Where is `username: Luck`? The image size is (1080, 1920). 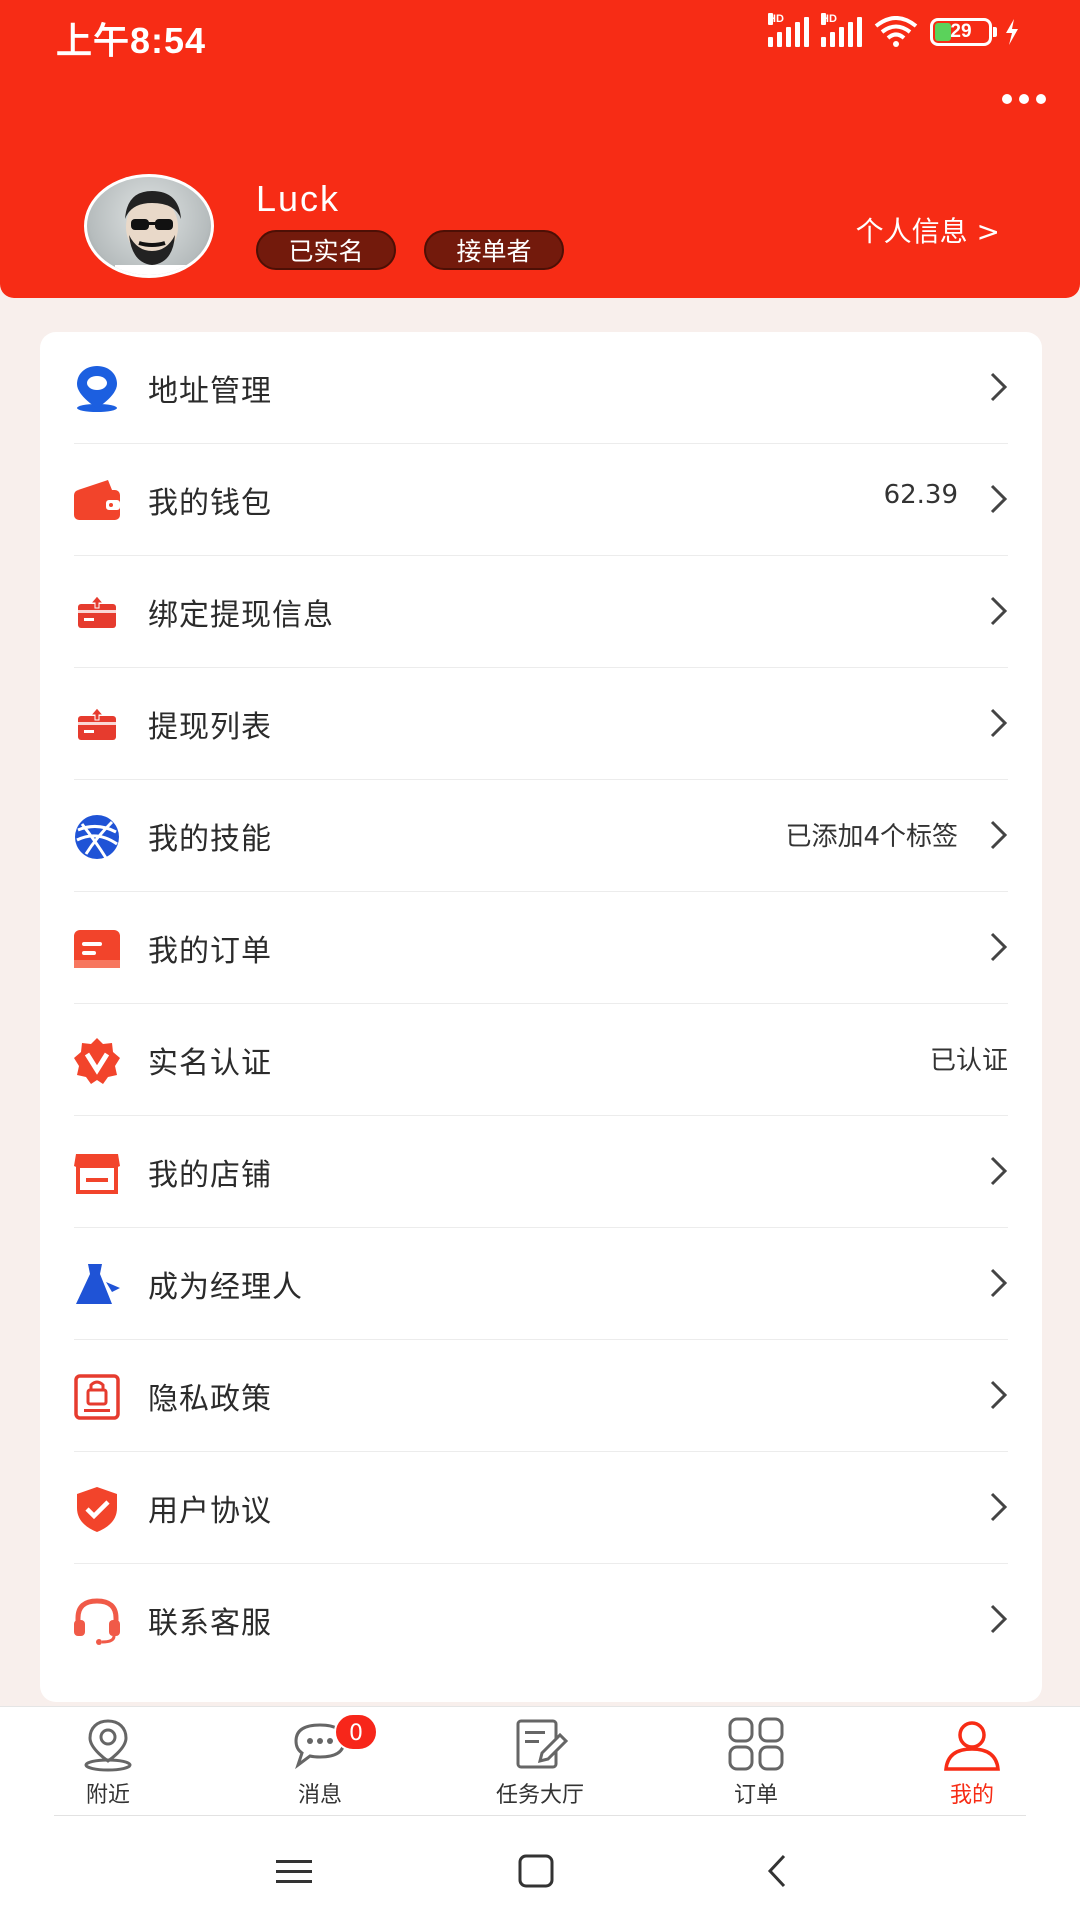
username: Luck is located at coordinates (298, 198).